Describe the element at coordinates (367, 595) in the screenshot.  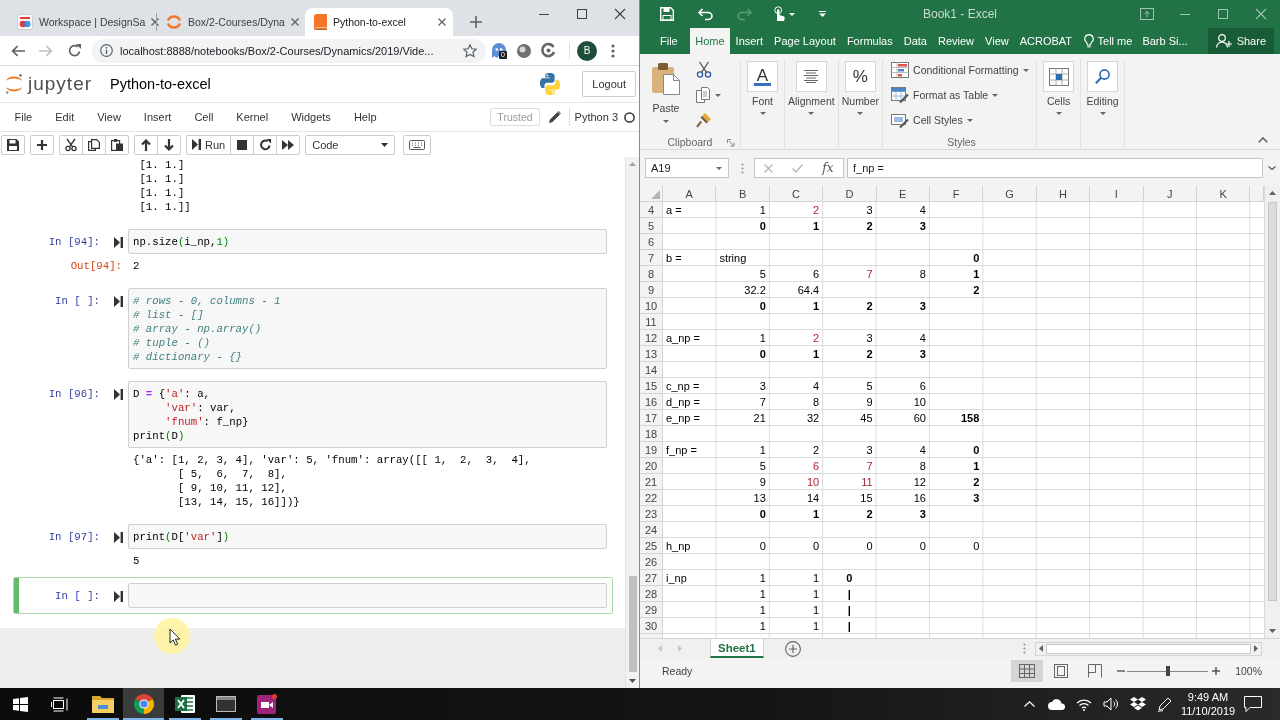
I see `code-input` at that location.